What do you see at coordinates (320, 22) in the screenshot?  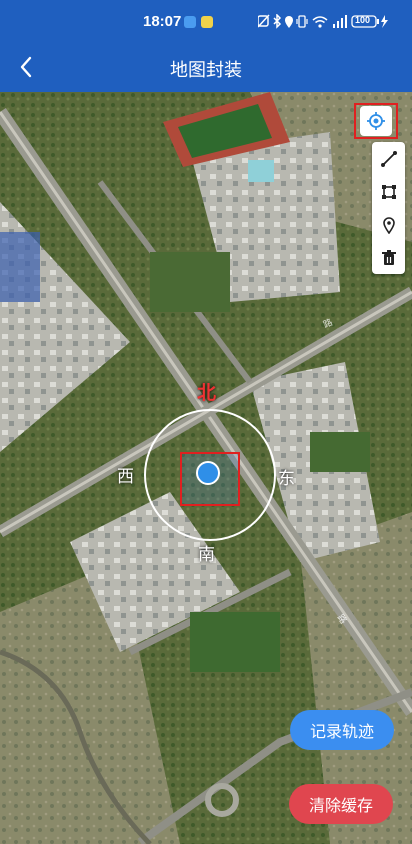 I see `wifi-icon` at bounding box center [320, 22].